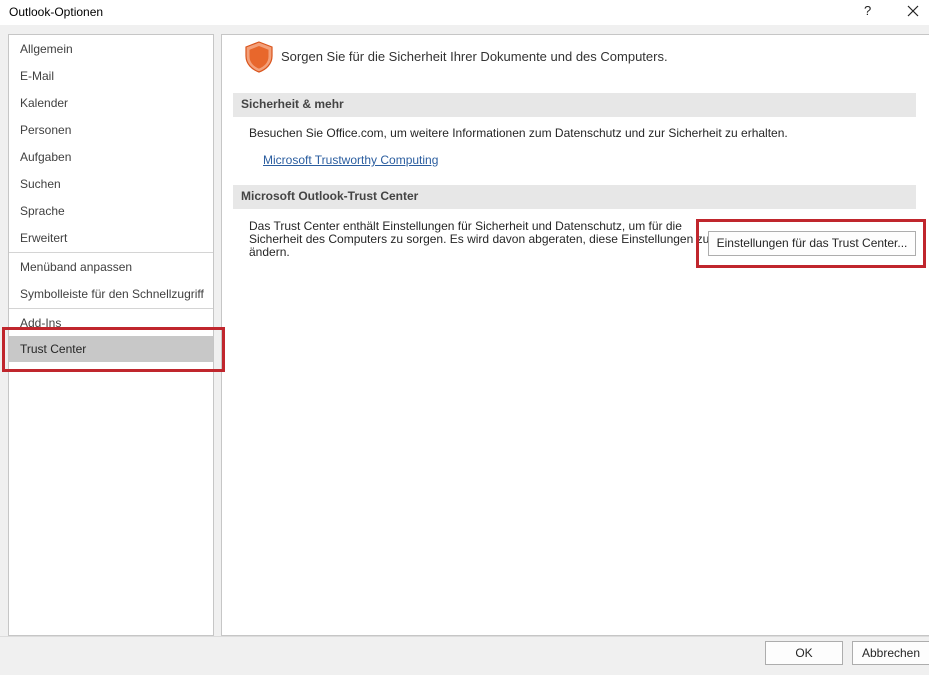 This screenshot has height=675, width=929. Describe the element at coordinates (111, 130) in the screenshot. I see `sidebar-item-personen: Personen` at that location.